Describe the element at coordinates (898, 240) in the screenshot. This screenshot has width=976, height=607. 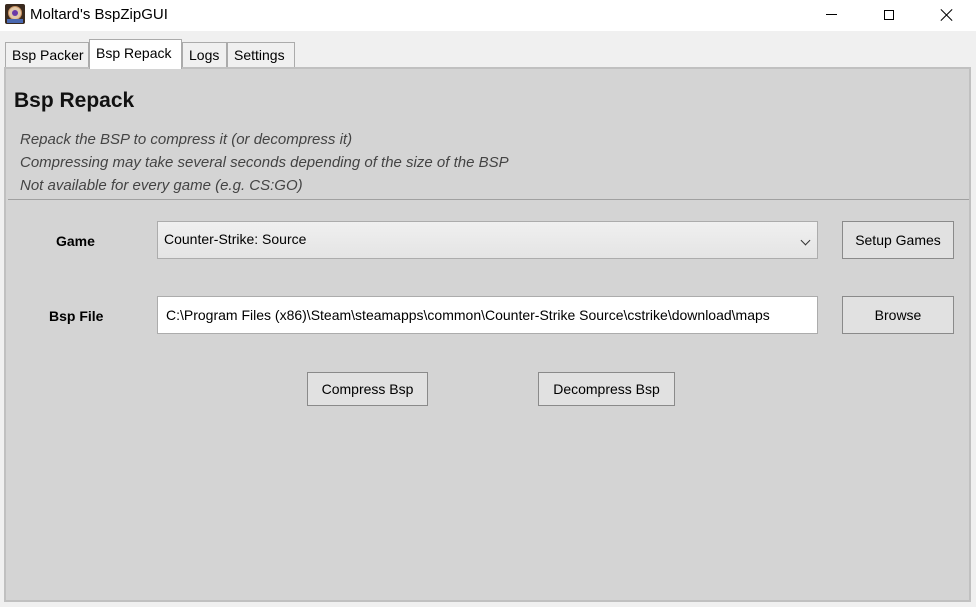
I see `setup-games-button: Setup Games` at that location.